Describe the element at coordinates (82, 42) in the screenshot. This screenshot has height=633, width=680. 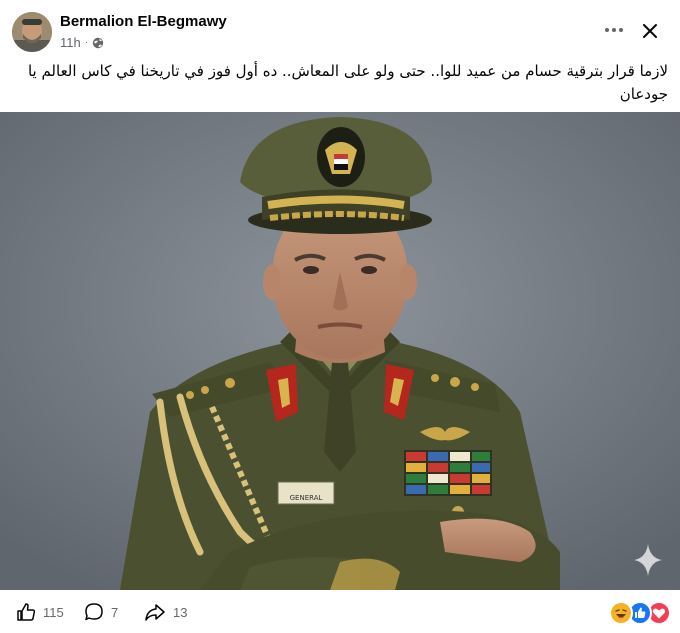
I see `post-meta: 11h ·` at that location.